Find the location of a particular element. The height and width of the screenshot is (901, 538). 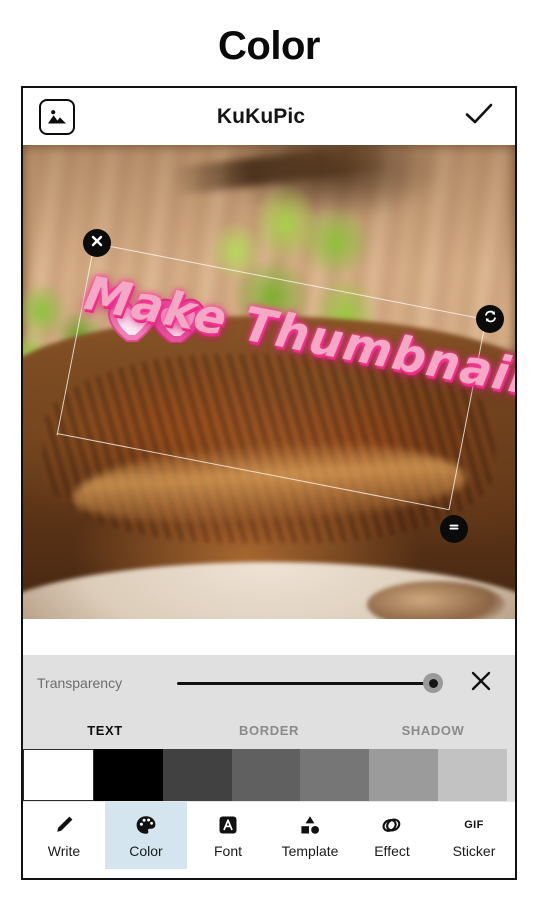

nav-item-color: Color is located at coordinates (146, 835).